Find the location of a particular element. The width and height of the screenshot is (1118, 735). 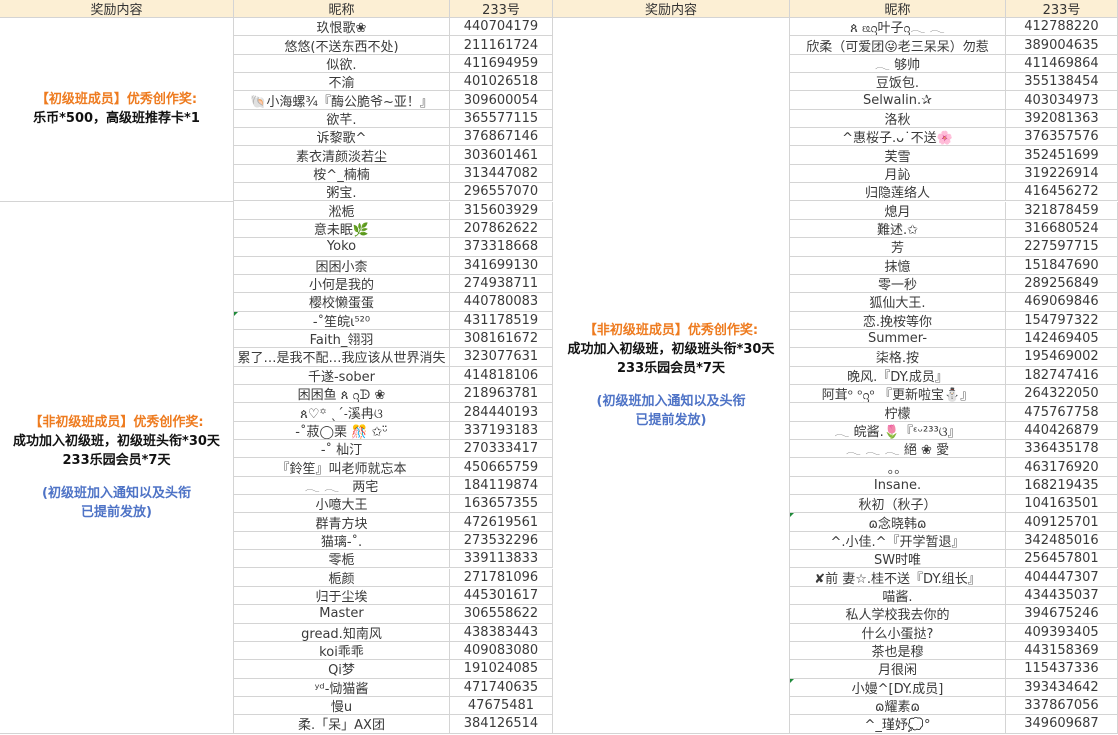

nickname-cell: koi乖乖 is located at coordinates (342, 651).